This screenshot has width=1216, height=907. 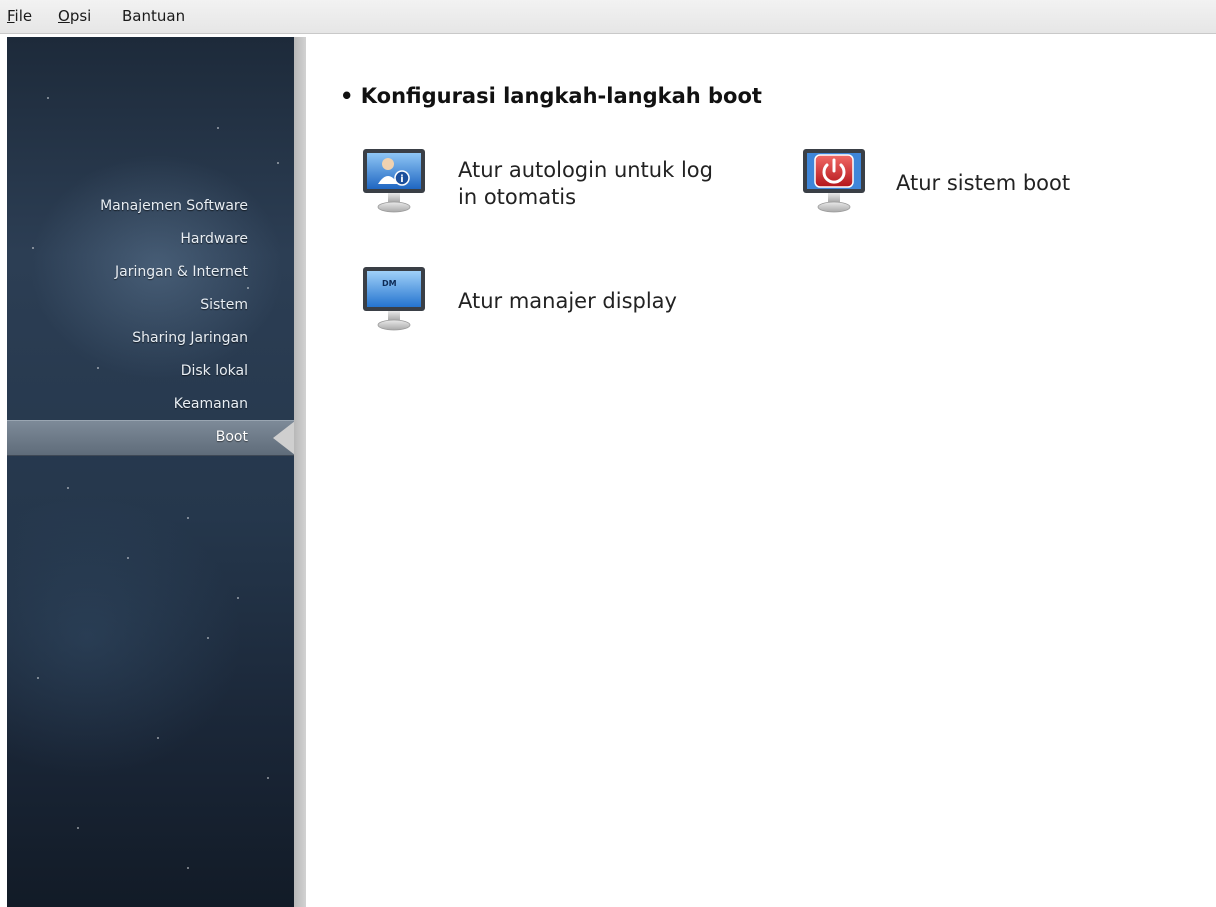 What do you see at coordinates (389, 283) in the screenshot?
I see `dm-icon-text: DM` at bounding box center [389, 283].